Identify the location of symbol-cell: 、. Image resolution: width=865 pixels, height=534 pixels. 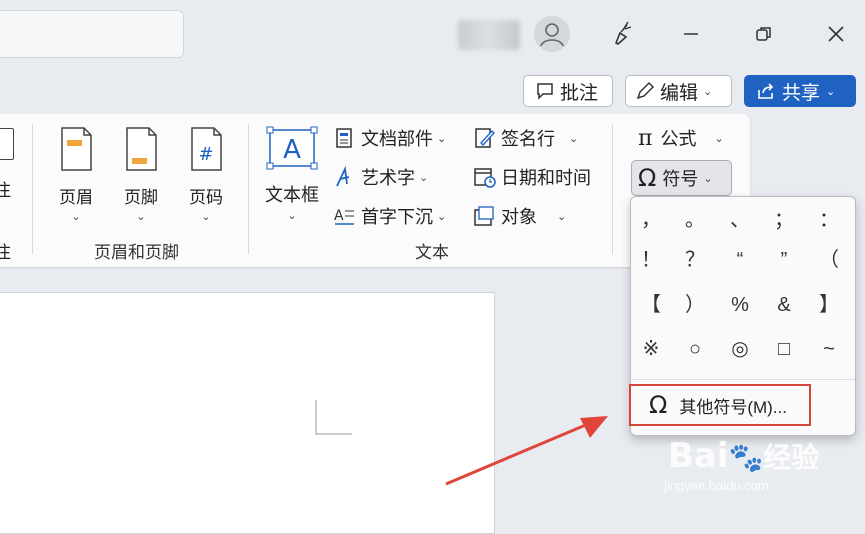
(740, 220).